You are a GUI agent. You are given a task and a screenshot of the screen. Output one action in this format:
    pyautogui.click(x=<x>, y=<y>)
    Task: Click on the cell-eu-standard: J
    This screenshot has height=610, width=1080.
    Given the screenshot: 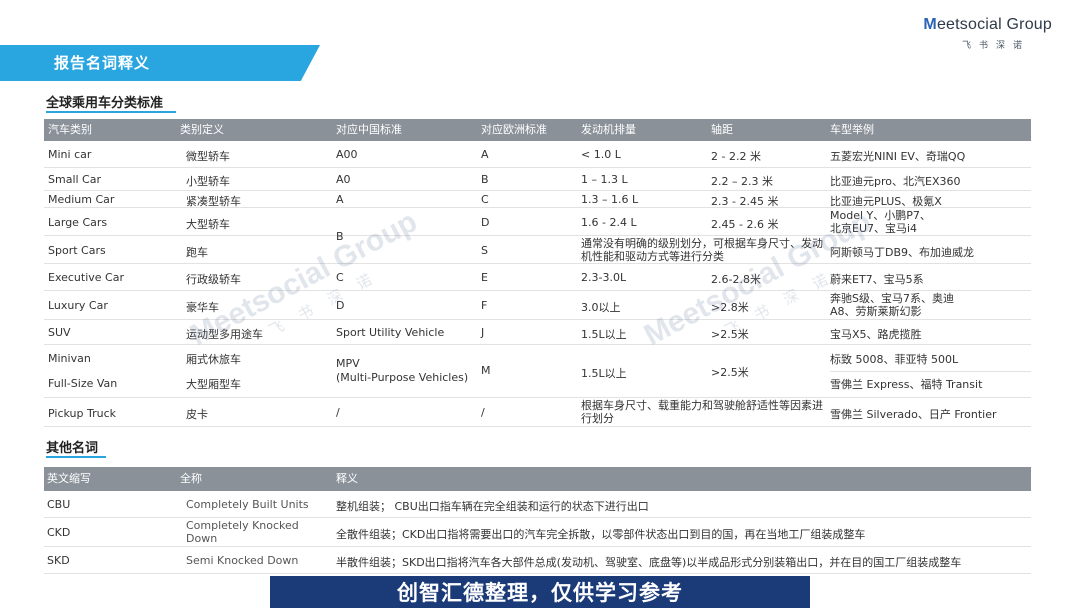 What is the action you would take?
    pyautogui.click(x=483, y=332)
    